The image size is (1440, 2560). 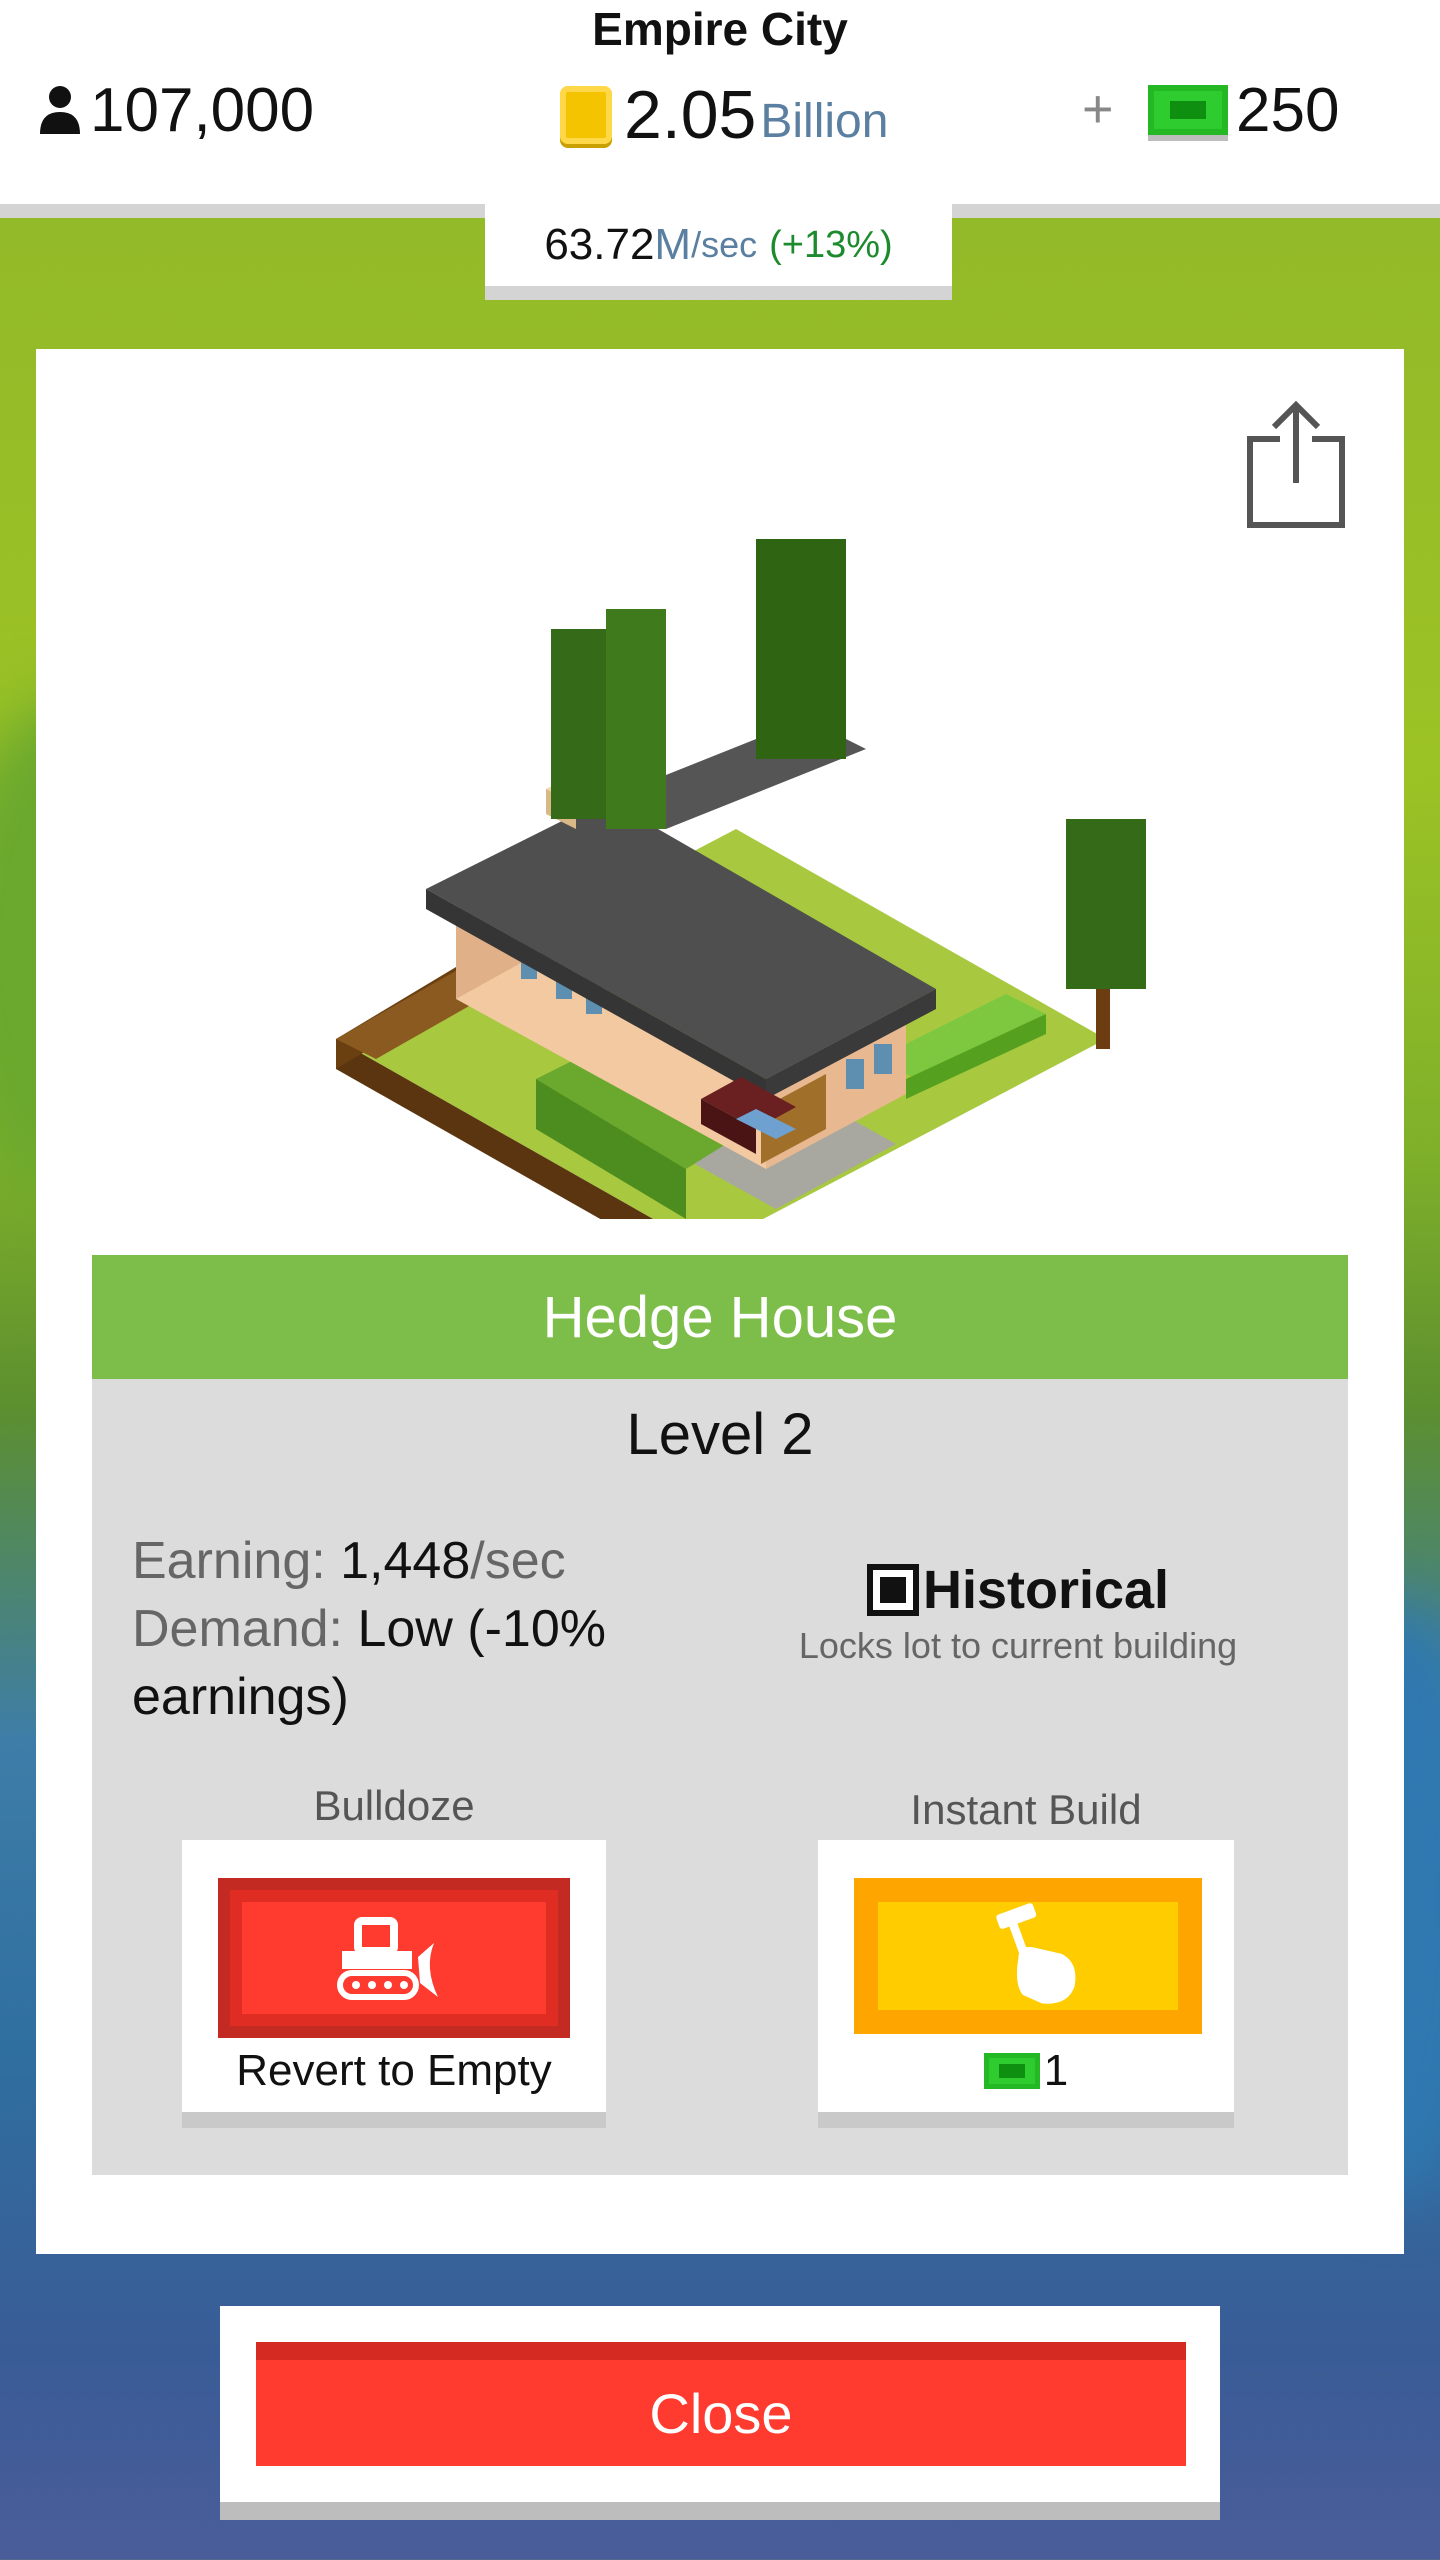 I want to click on demand-label: Demand:, so click(x=237, y=1629).